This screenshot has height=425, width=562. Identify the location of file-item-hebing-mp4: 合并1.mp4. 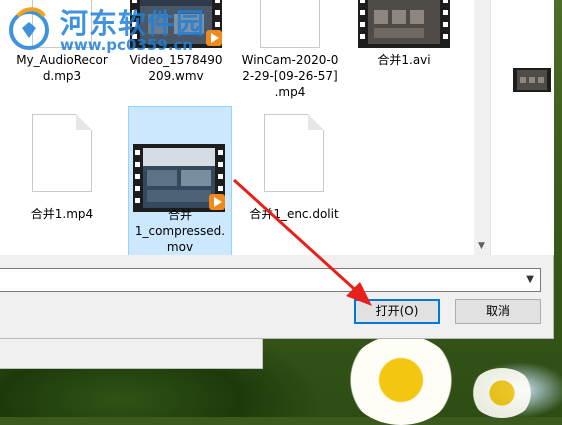
(62, 180).